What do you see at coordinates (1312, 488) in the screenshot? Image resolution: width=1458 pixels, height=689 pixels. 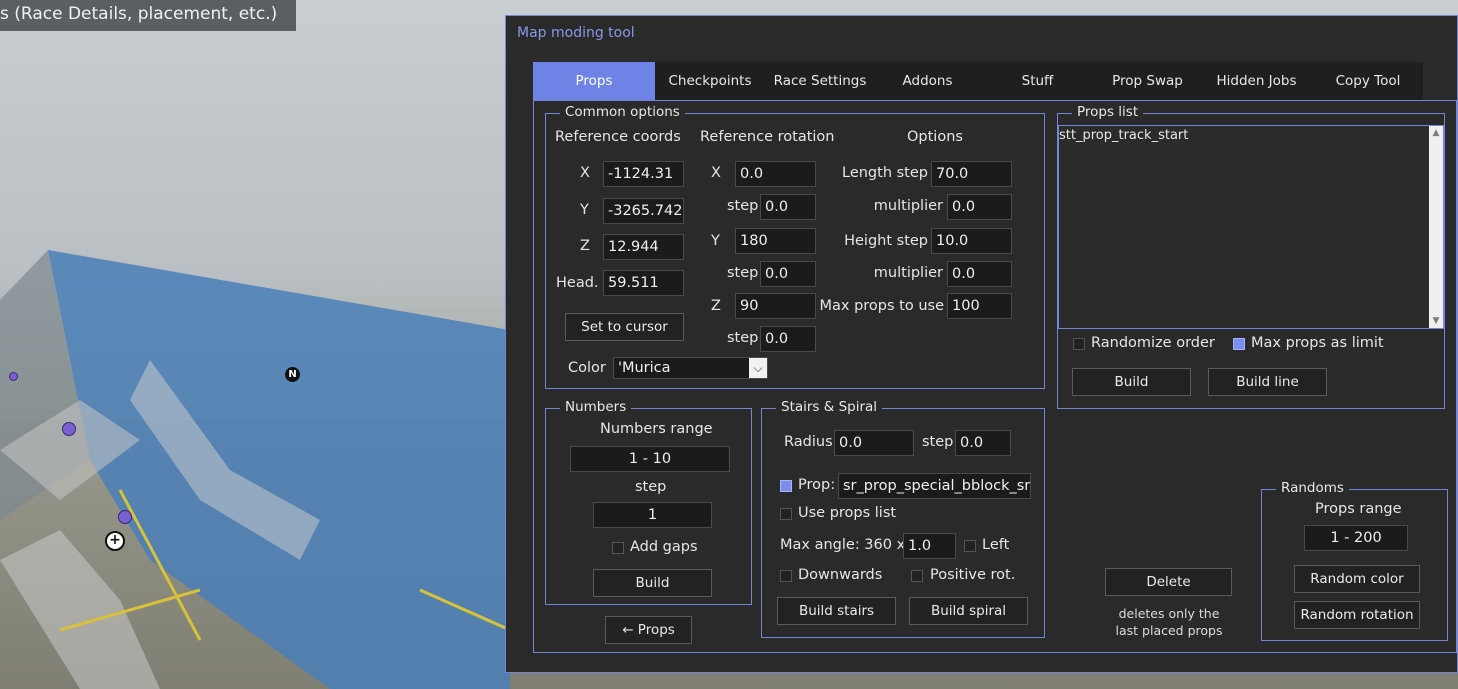 I see `randoms-title: Randoms` at bounding box center [1312, 488].